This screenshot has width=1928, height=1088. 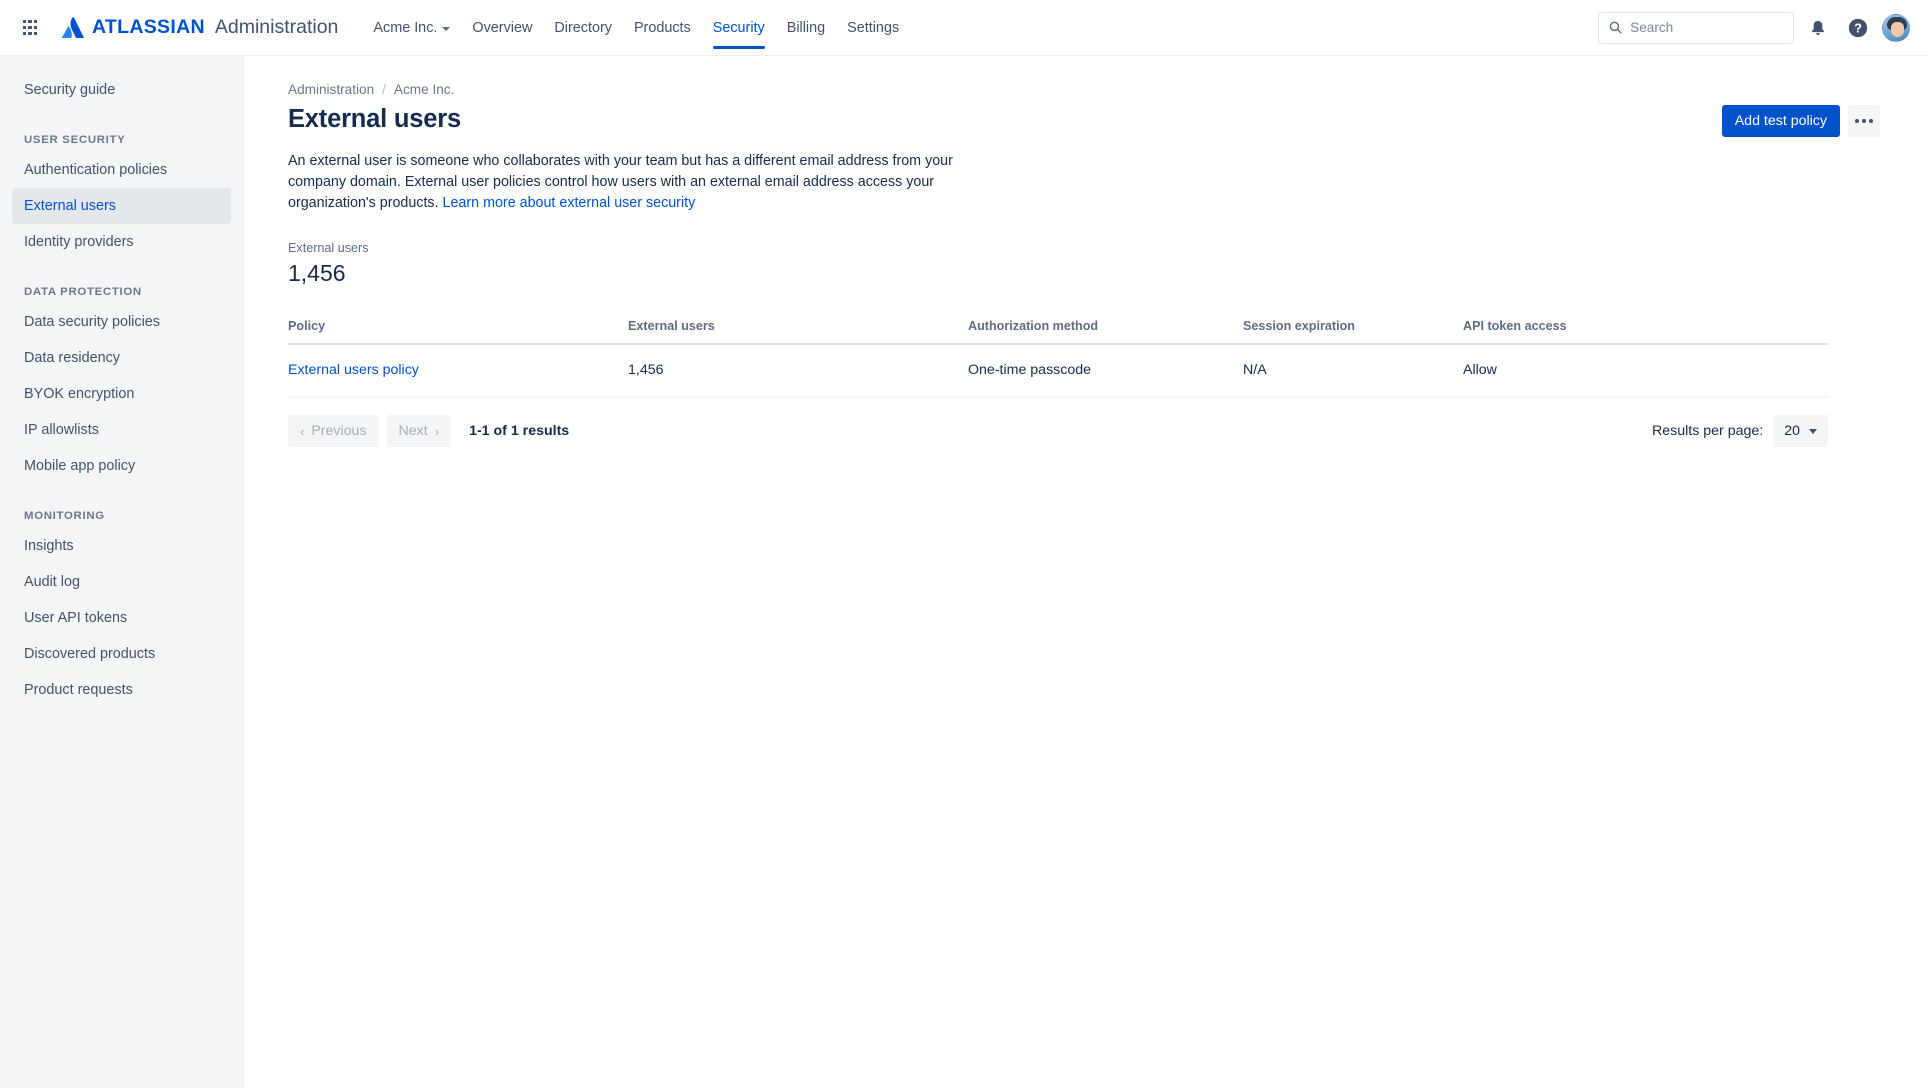 I want to click on sidebar-item-product-requests: Product requests, so click(x=121, y=690).